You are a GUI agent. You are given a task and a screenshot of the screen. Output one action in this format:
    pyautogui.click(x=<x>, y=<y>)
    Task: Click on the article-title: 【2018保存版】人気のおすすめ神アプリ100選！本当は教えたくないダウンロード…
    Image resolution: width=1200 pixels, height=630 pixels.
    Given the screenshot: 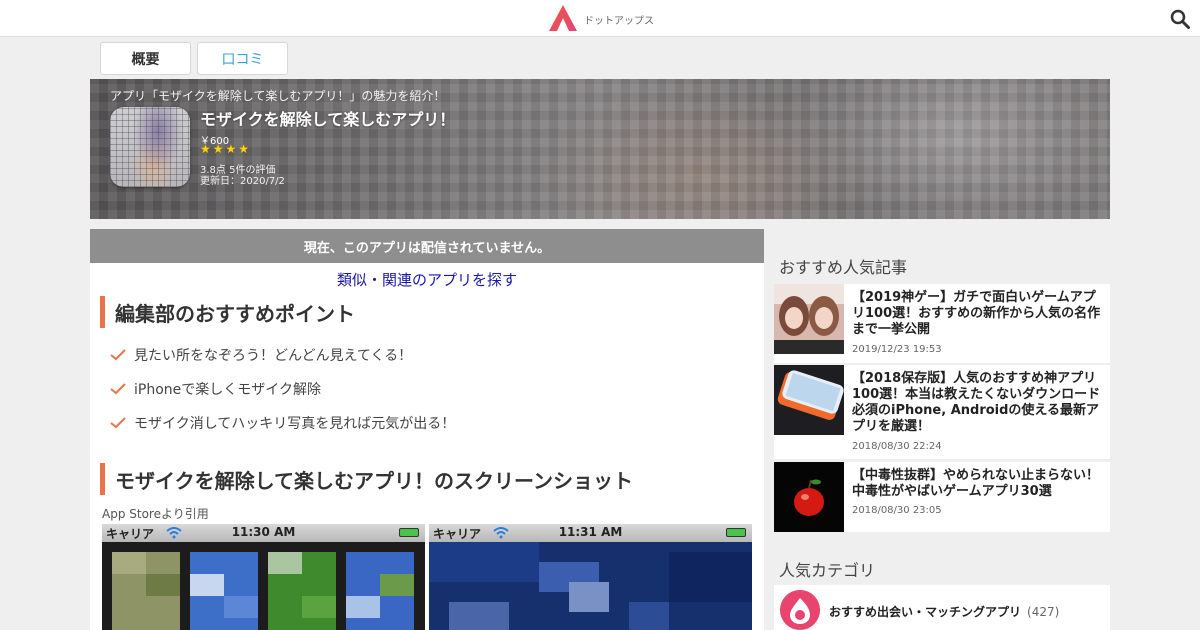 What is the action you would take?
    pyautogui.click(x=976, y=402)
    